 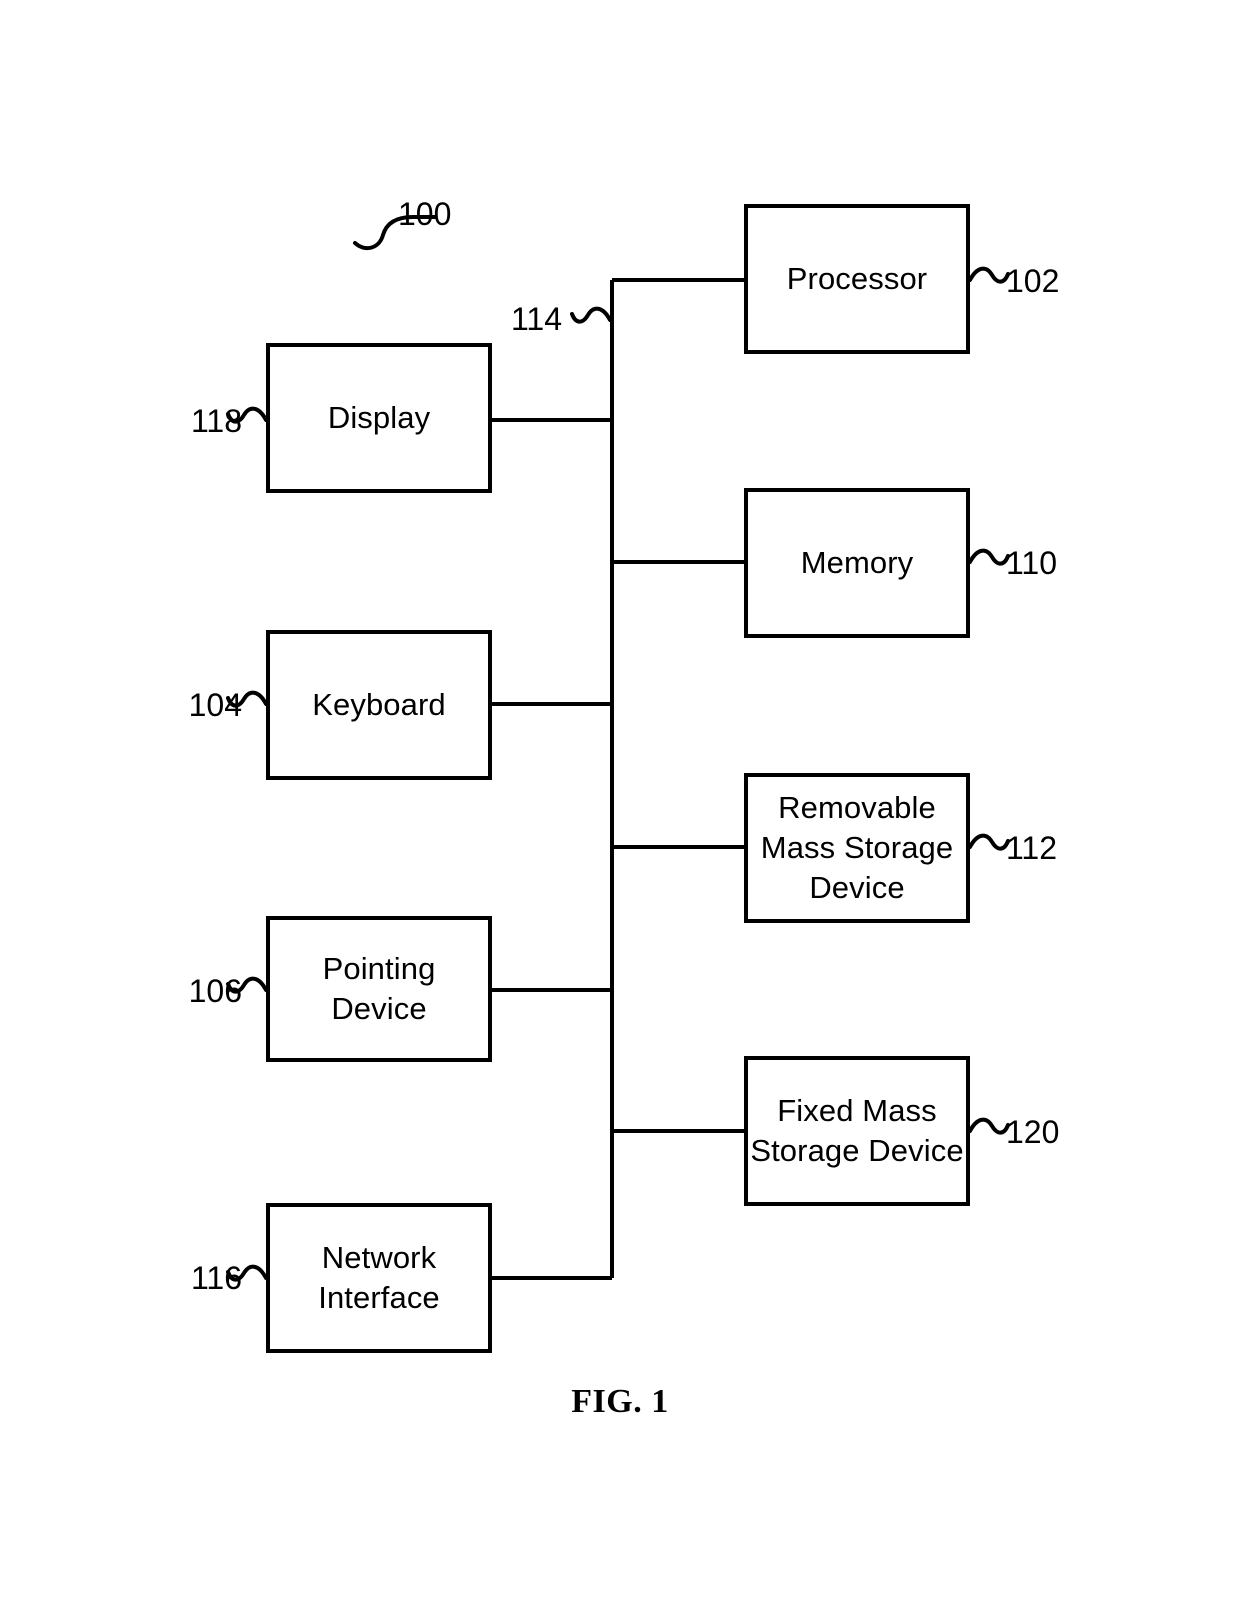 What do you see at coordinates (620, 1401) in the screenshot?
I see `figure-caption: FIG. 1` at bounding box center [620, 1401].